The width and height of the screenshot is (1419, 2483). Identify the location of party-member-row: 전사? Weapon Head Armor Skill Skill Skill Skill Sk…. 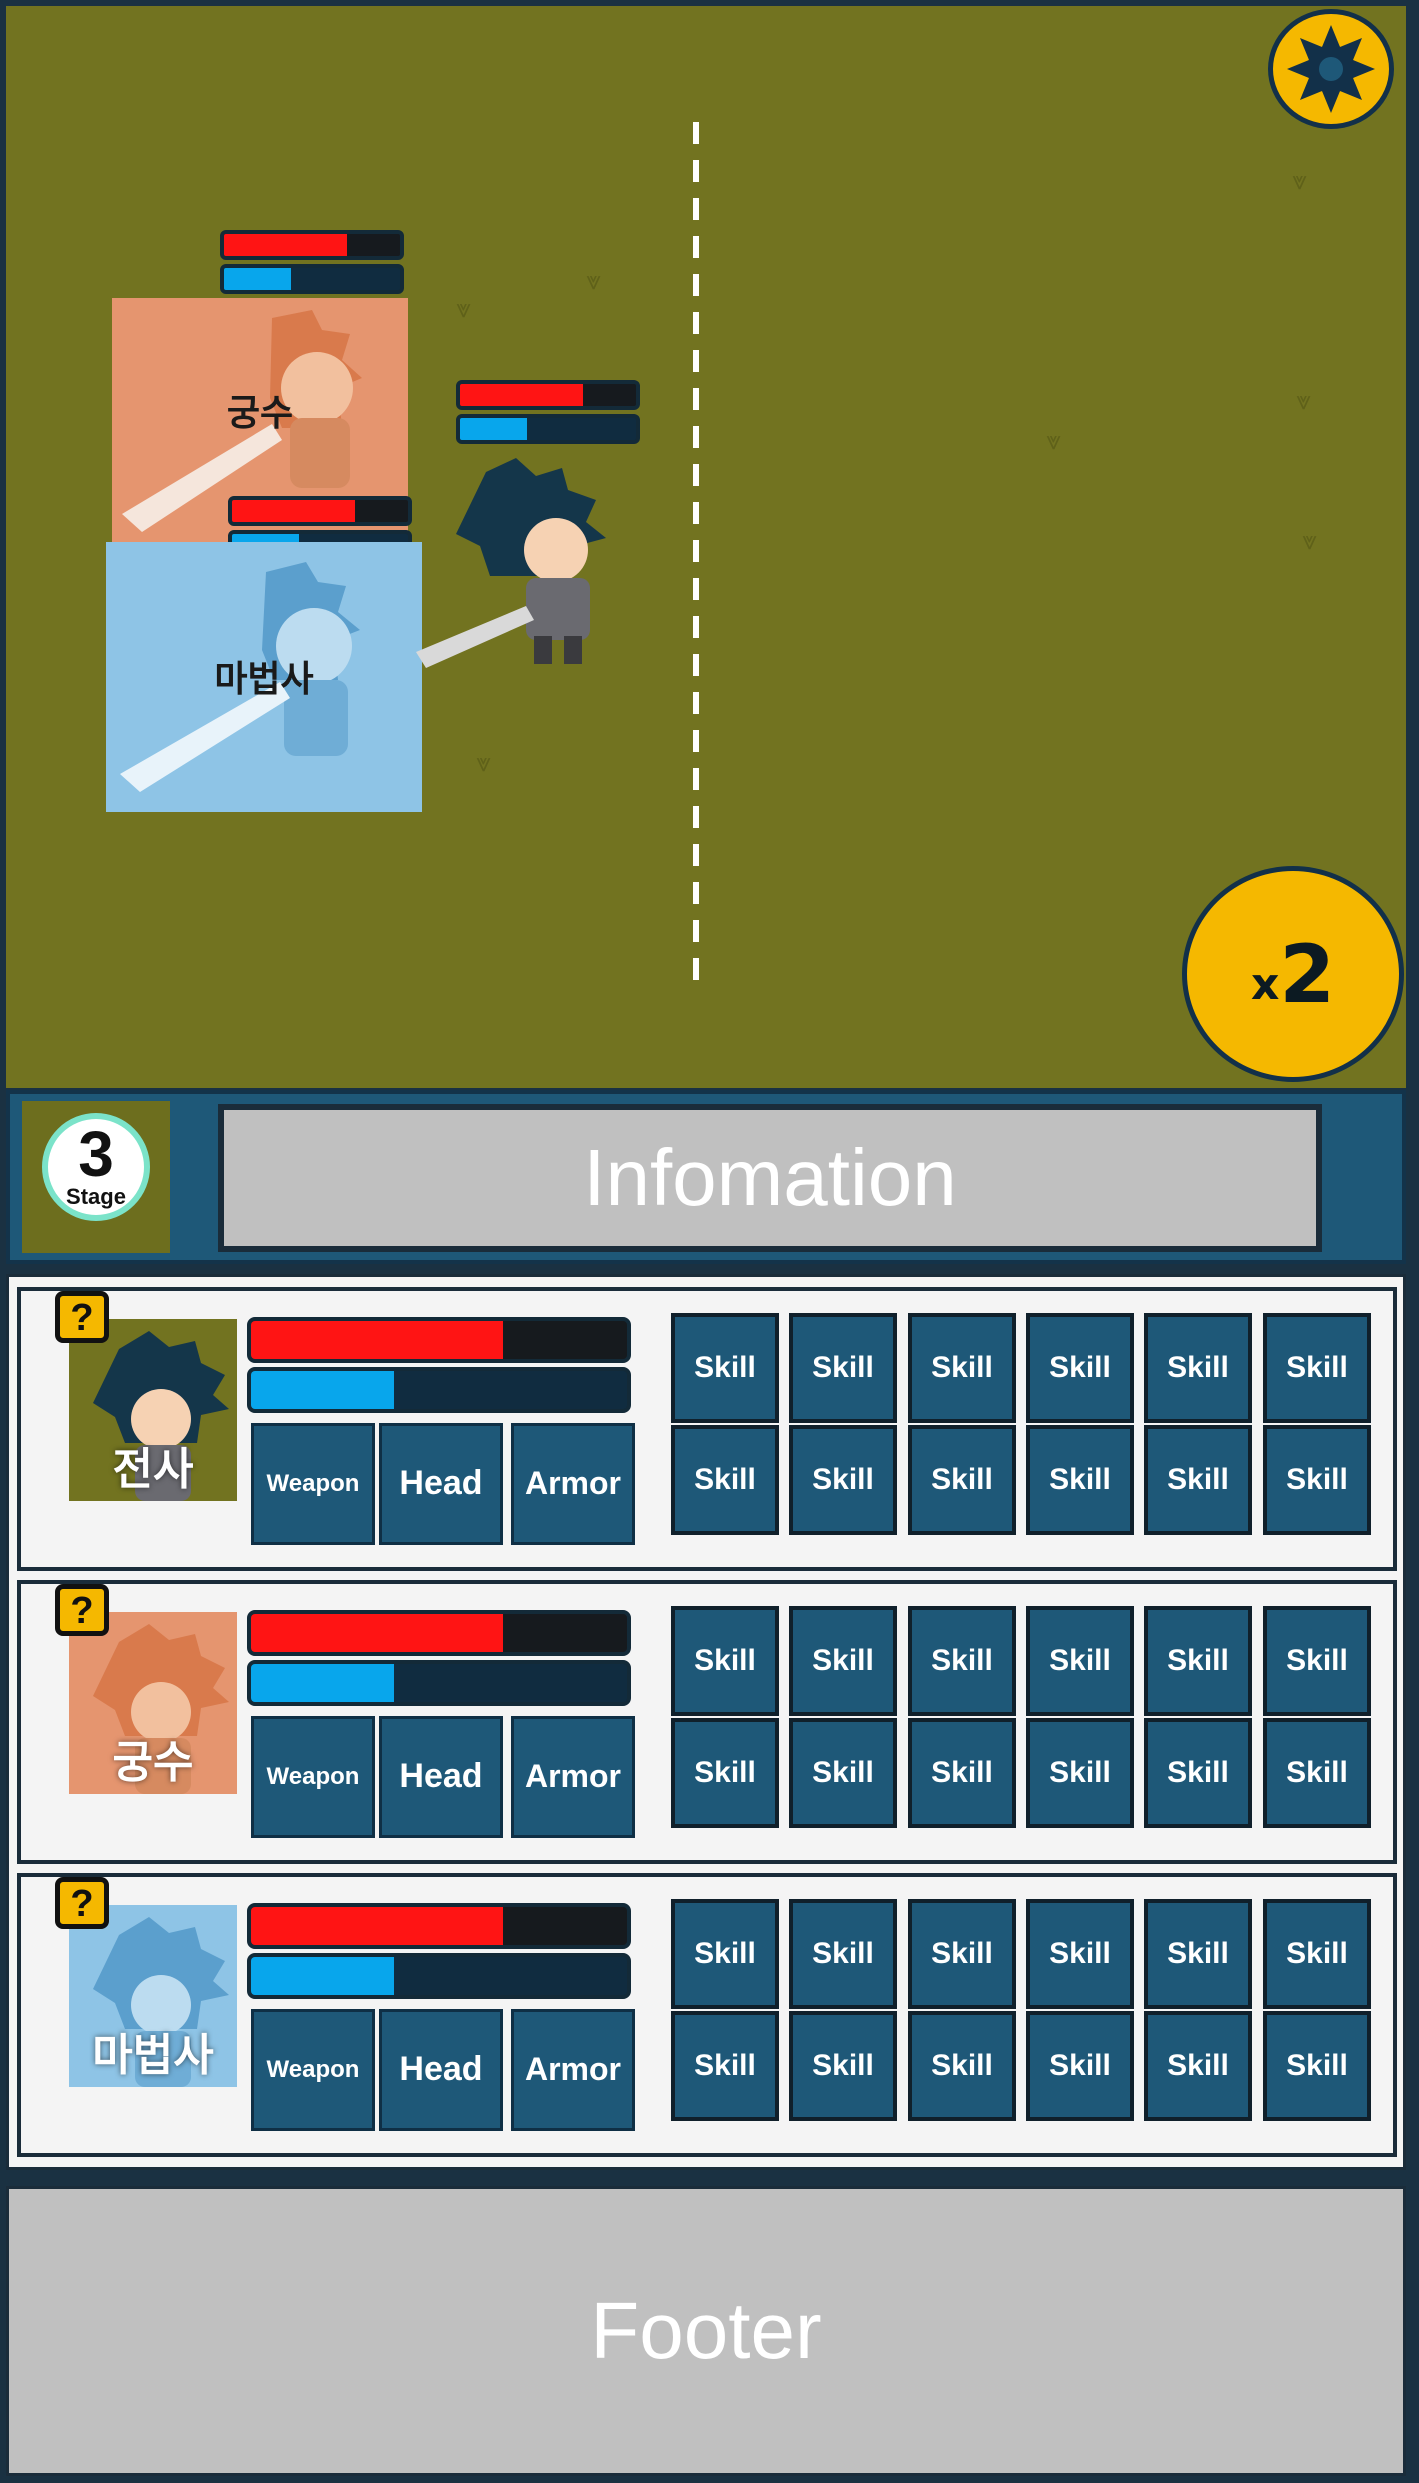
(707, 1429).